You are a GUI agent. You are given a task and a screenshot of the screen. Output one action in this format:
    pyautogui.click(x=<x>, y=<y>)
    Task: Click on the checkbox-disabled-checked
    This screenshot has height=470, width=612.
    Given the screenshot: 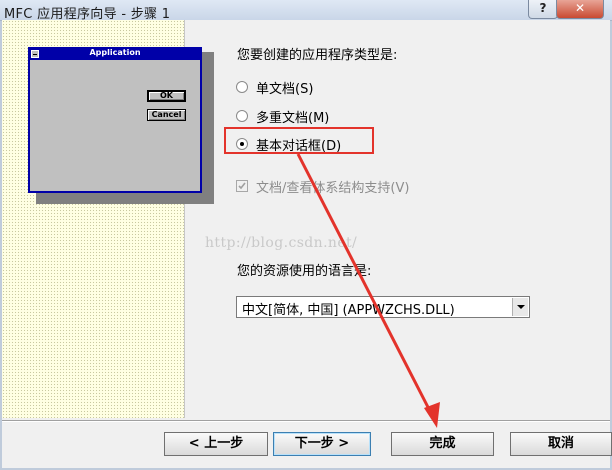 What is the action you would take?
    pyautogui.click(x=242, y=186)
    